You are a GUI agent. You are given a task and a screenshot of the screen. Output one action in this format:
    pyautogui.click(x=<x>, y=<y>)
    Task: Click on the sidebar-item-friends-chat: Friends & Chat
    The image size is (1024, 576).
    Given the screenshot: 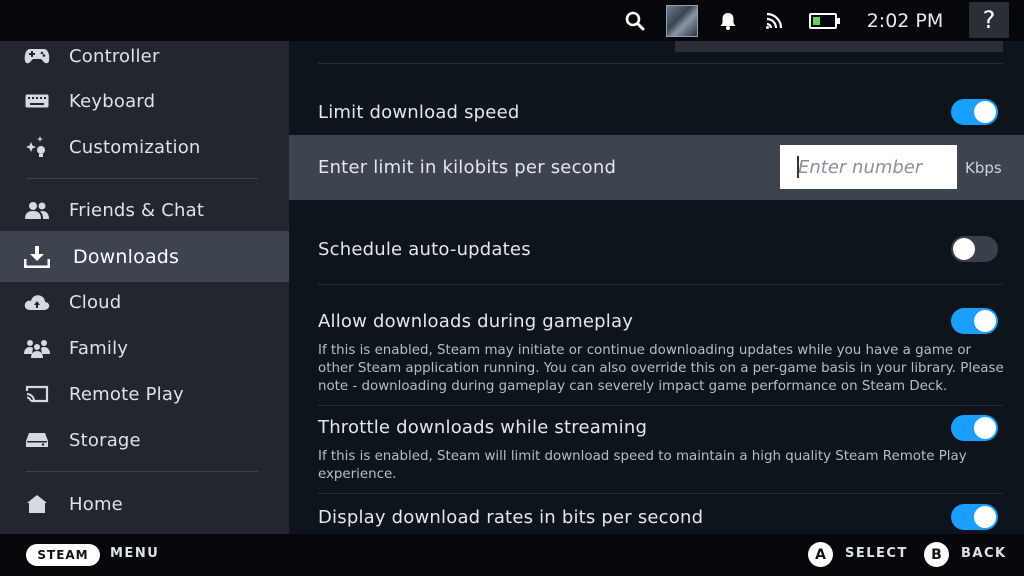 What is the action you would take?
    pyautogui.click(x=144, y=210)
    